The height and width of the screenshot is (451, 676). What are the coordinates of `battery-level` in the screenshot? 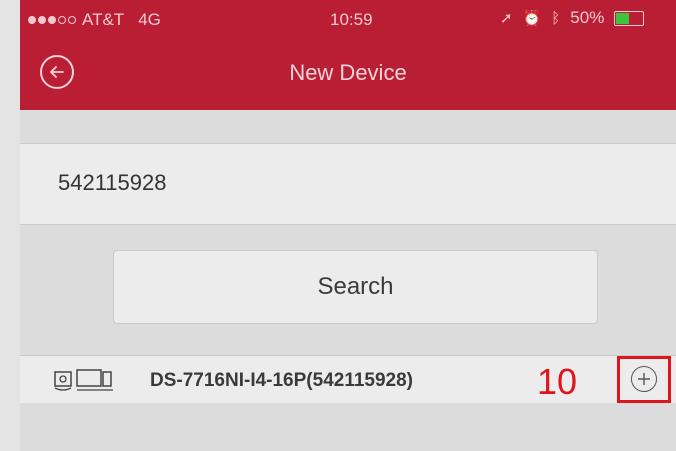 It's located at (623, 18).